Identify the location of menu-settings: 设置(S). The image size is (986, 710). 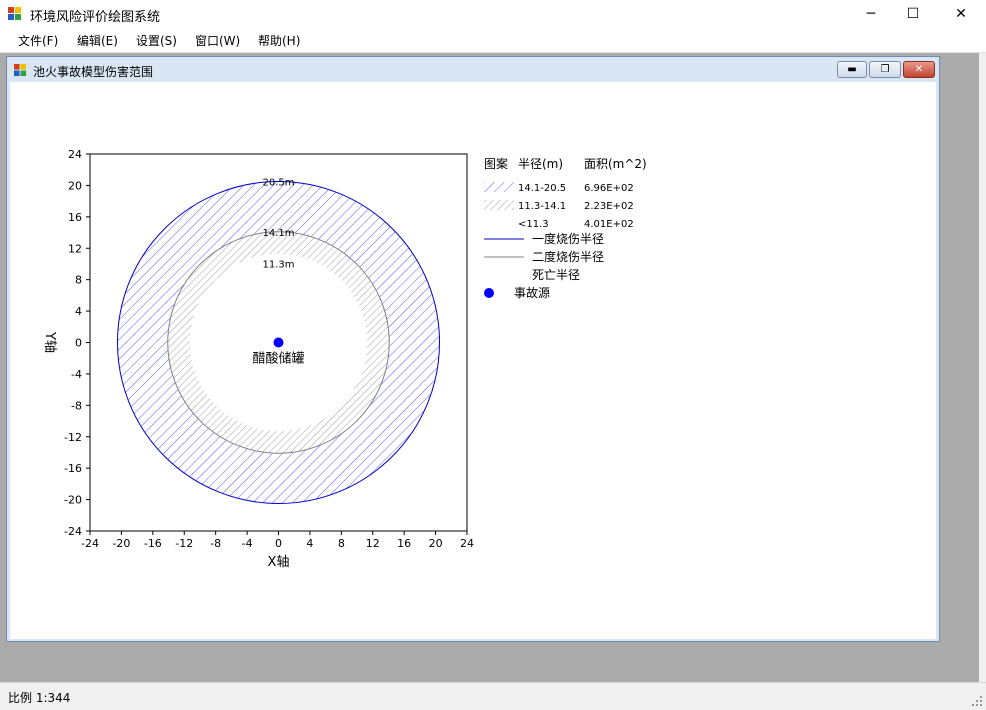
(156, 40).